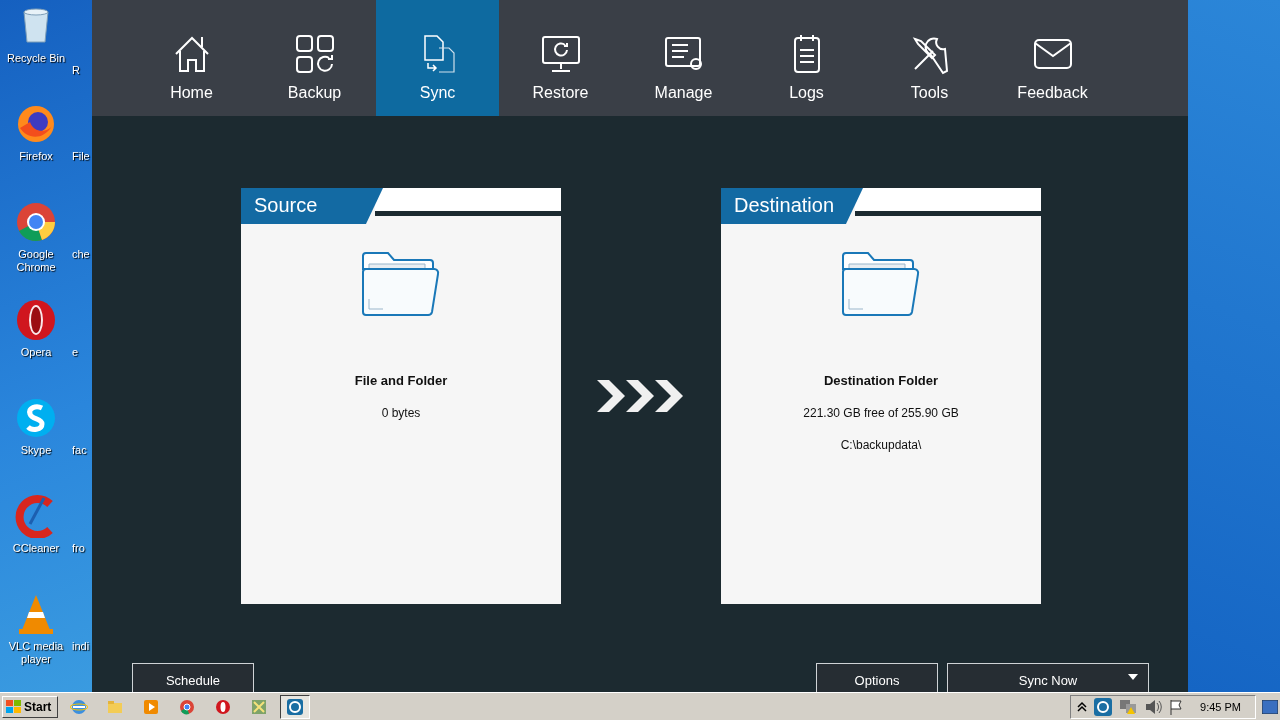 The width and height of the screenshot is (1280, 720). Describe the element at coordinates (560, 58) in the screenshot. I see `nav-tab: Restore` at that location.